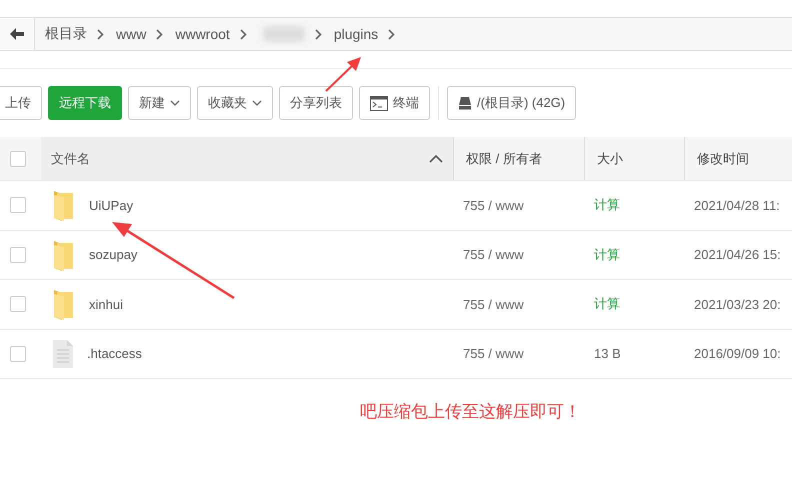  Describe the element at coordinates (436, 158) in the screenshot. I see `sort-caret-icon` at that location.